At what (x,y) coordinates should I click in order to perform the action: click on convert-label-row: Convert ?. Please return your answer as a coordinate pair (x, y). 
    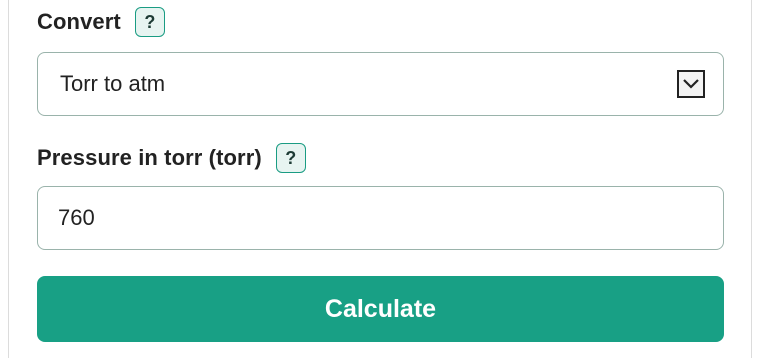
    Looking at the image, I should click on (101, 22).